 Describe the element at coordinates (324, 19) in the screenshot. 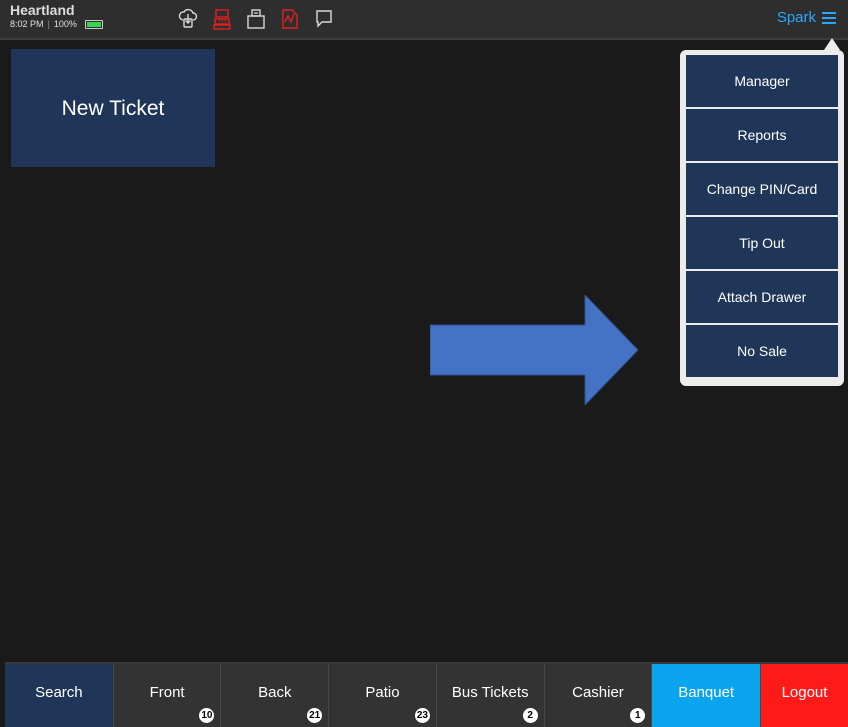

I see `chat-icon` at that location.